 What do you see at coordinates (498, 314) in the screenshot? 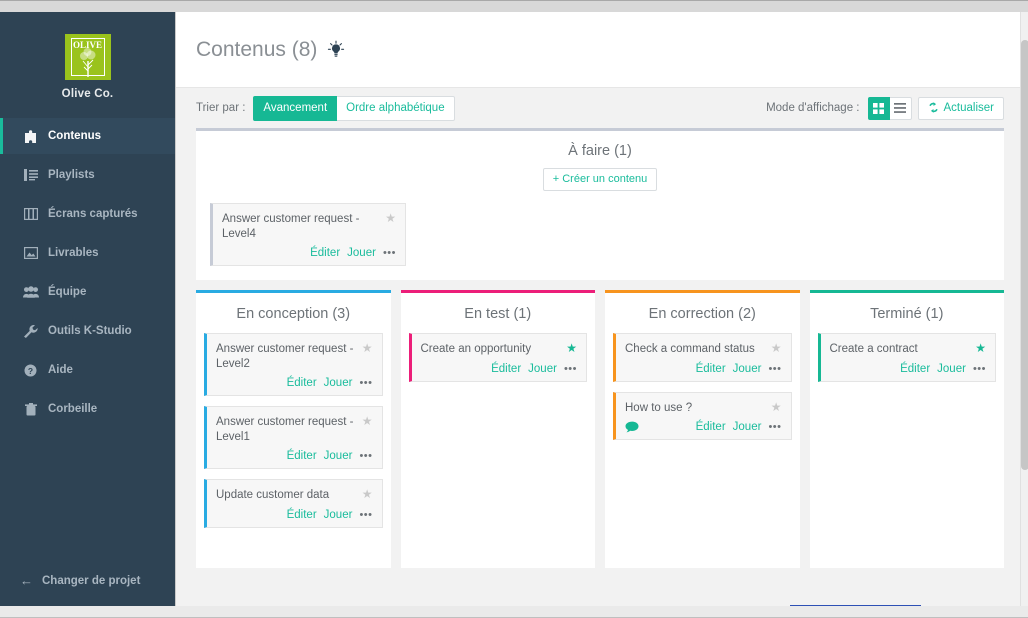
I see `column-title: En test (1)` at bounding box center [498, 314].